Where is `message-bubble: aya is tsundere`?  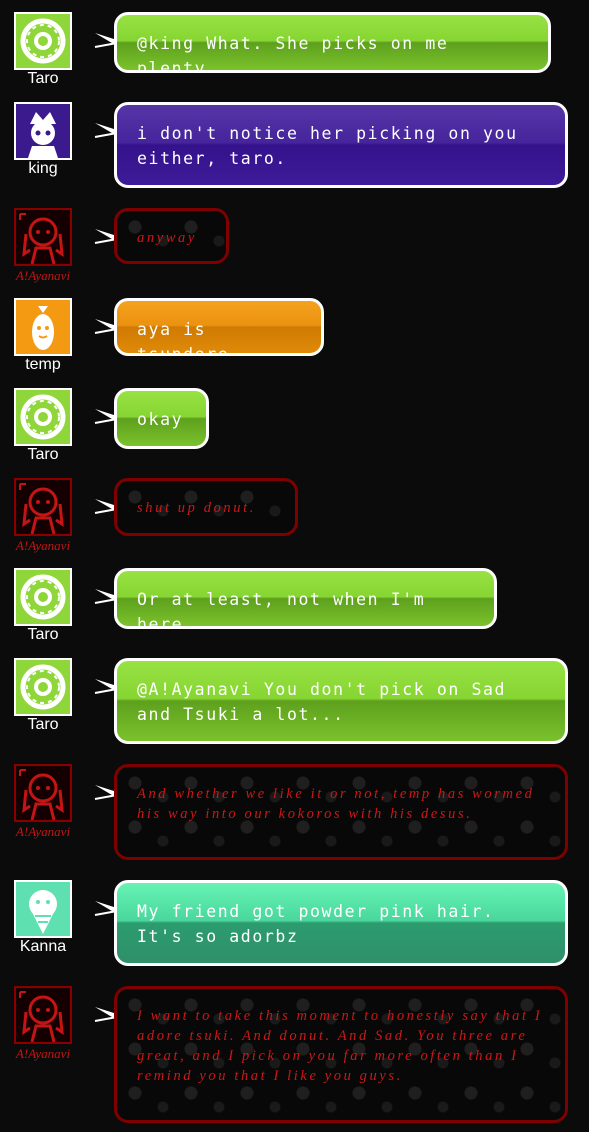
message-bubble: aya is tsundere is located at coordinates (219, 327).